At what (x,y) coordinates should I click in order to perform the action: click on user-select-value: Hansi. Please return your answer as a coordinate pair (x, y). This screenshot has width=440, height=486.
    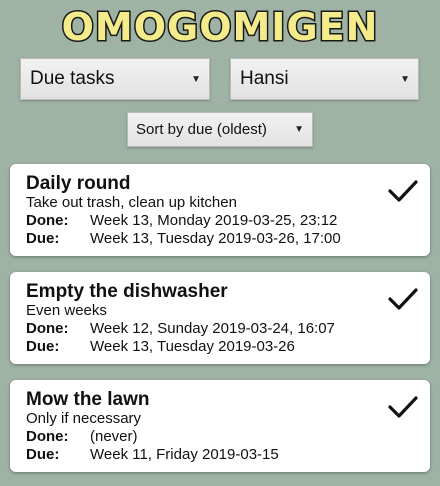
    Looking at the image, I should click on (264, 78).